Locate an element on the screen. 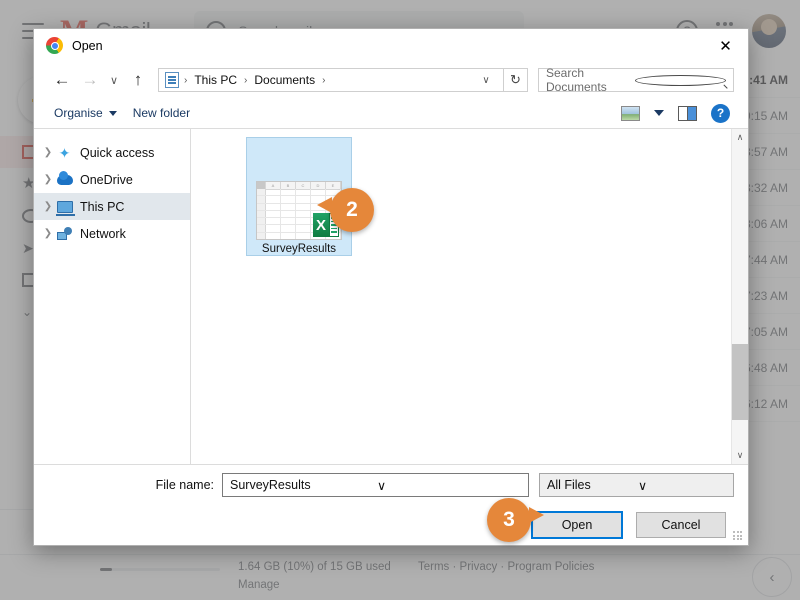 The height and width of the screenshot is (600, 800). scroll-up-arrow: ∧ is located at coordinates (740, 137).